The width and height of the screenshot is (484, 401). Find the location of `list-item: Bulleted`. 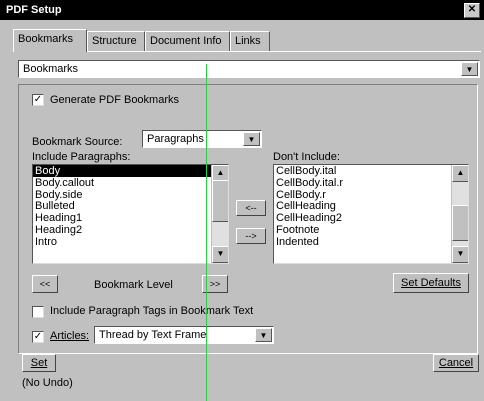

list-item: Bulleted is located at coordinates (130, 206).